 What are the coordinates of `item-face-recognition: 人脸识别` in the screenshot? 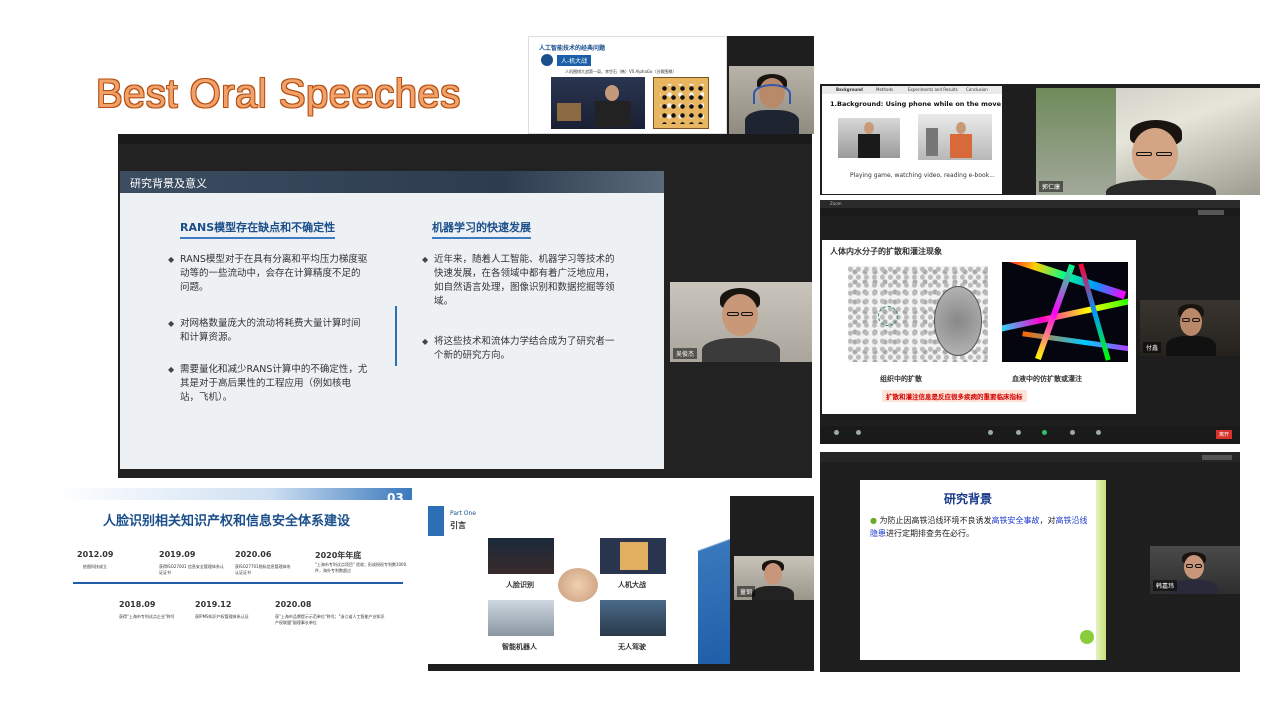 It's located at (520, 585).